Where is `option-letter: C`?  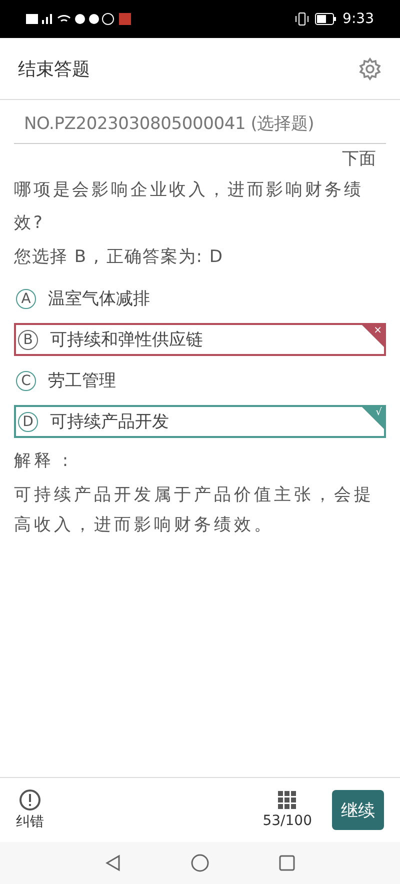
option-letter: C is located at coordinates (26, 380).